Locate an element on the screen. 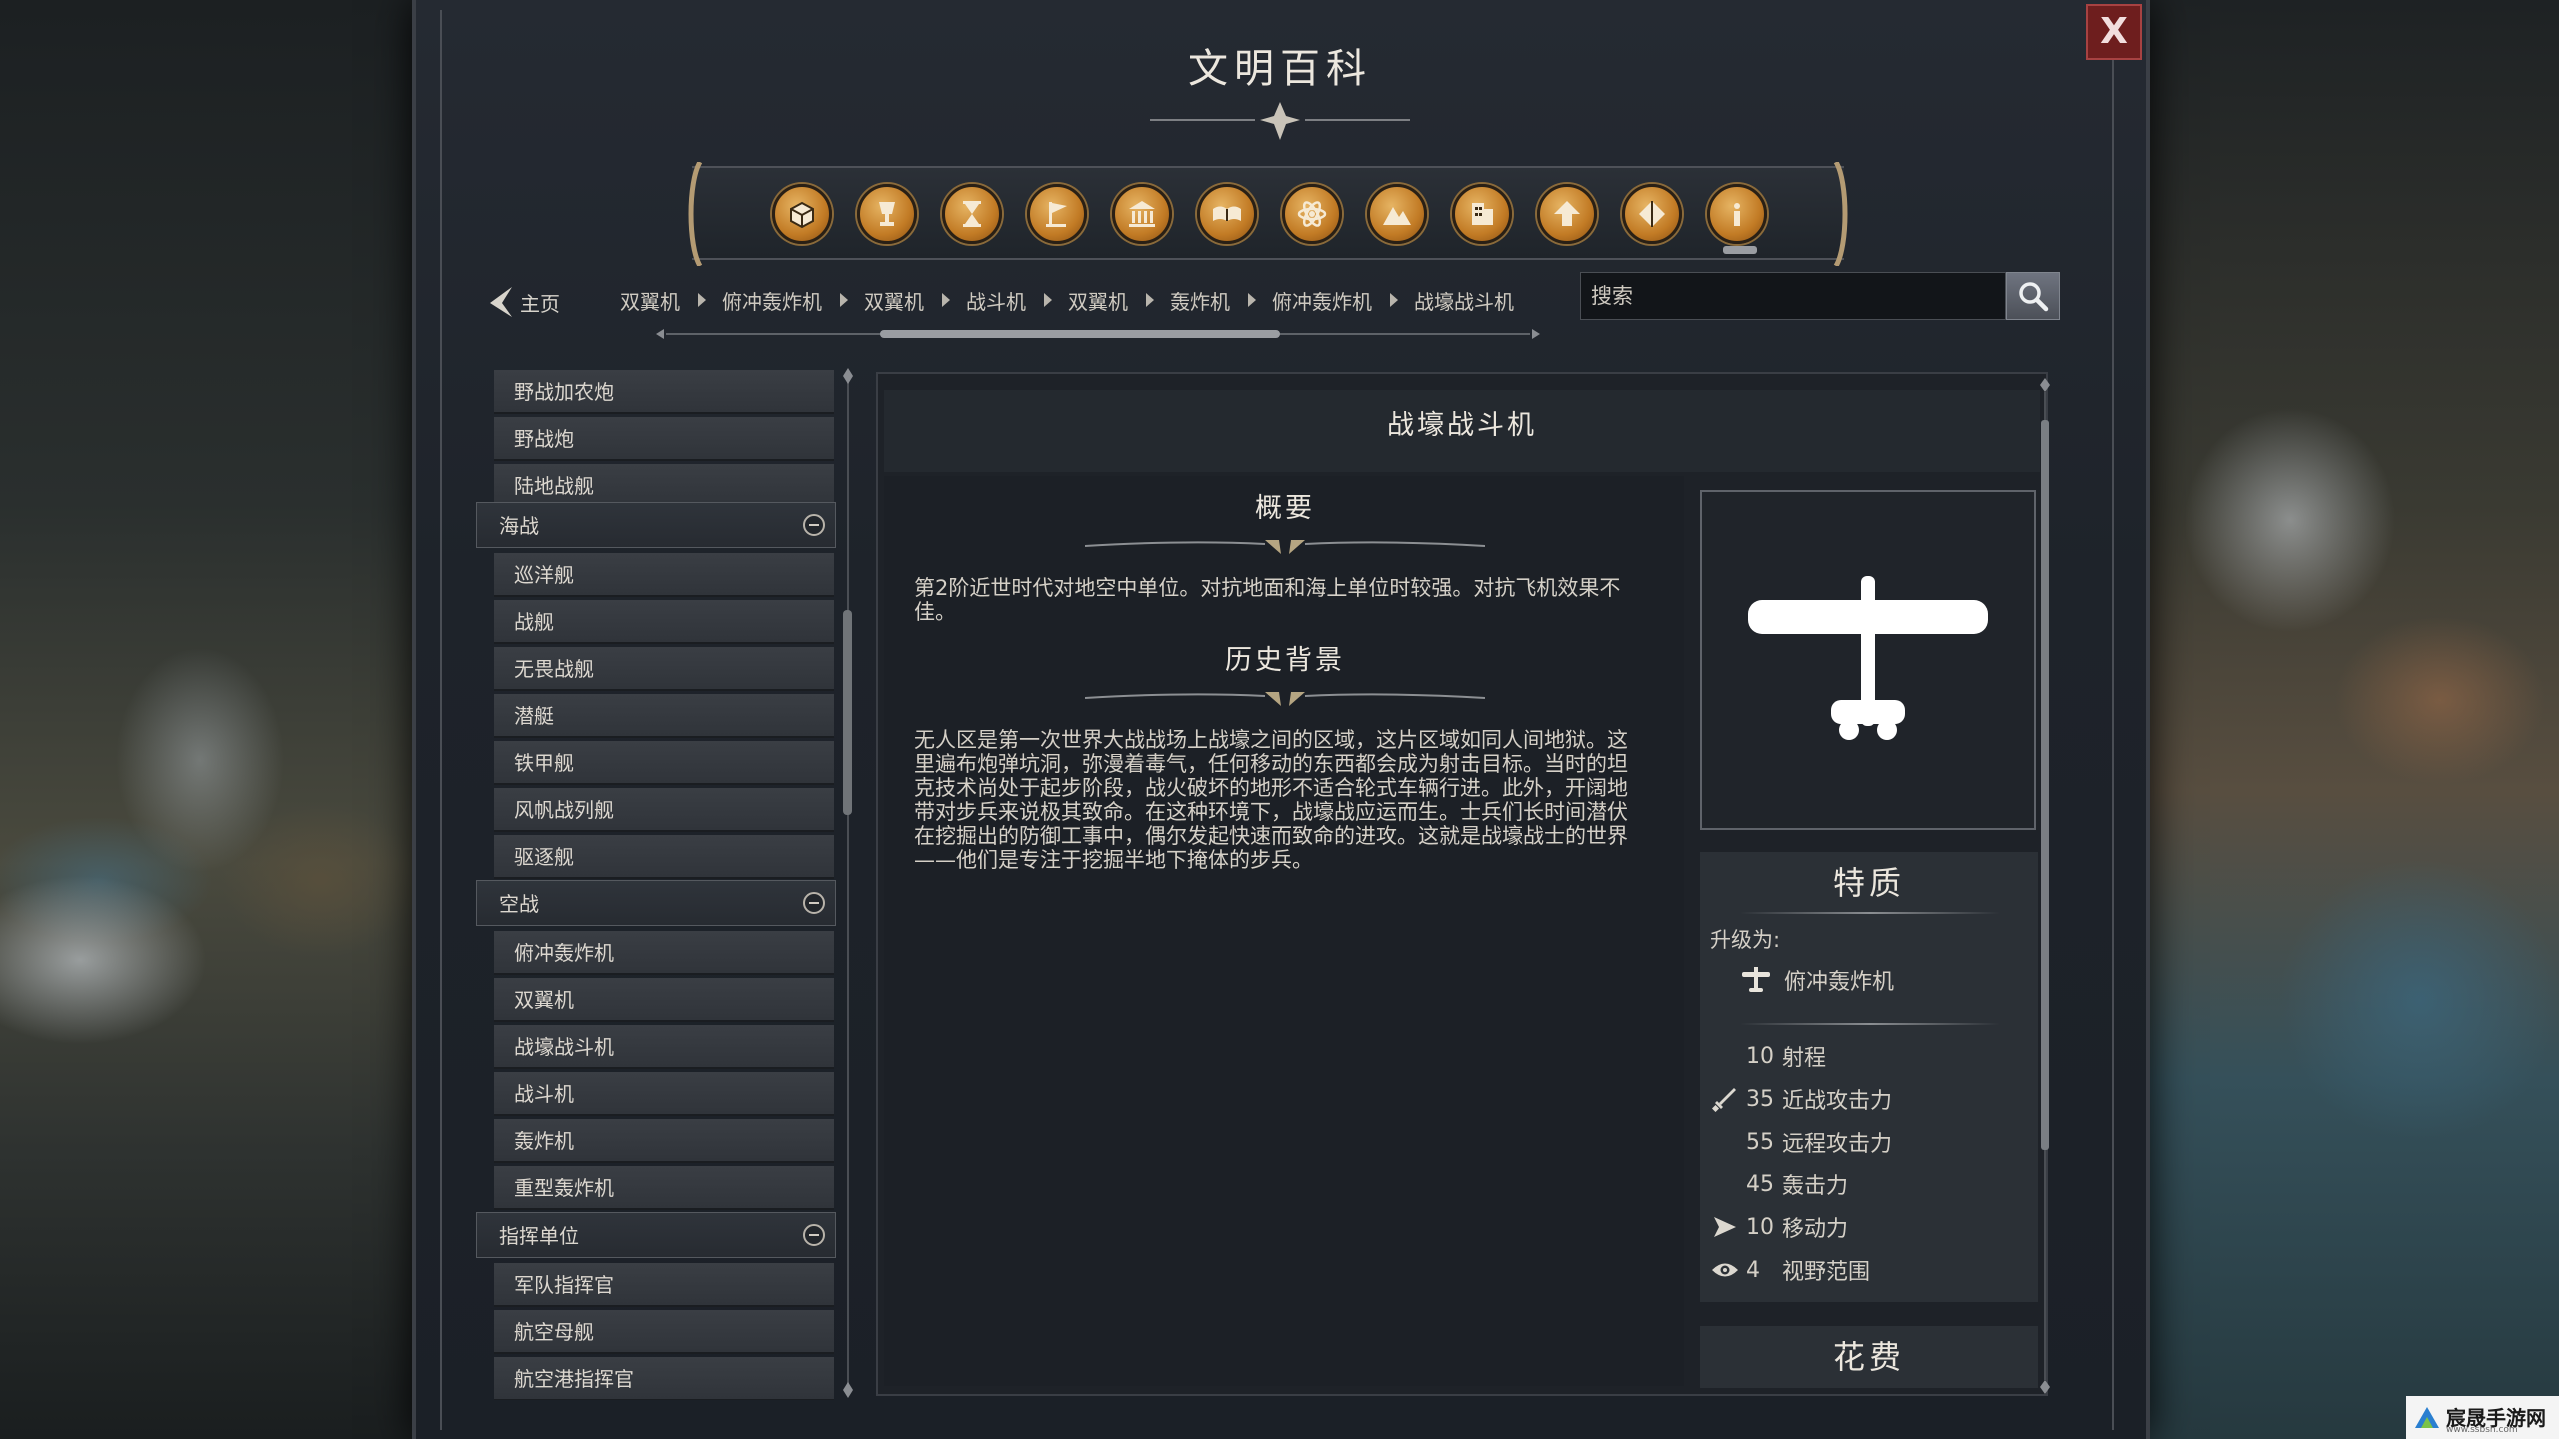 The image size is (2559, 1439). list-item: 重型轰炸机 is located at coordinates (664, 1188).